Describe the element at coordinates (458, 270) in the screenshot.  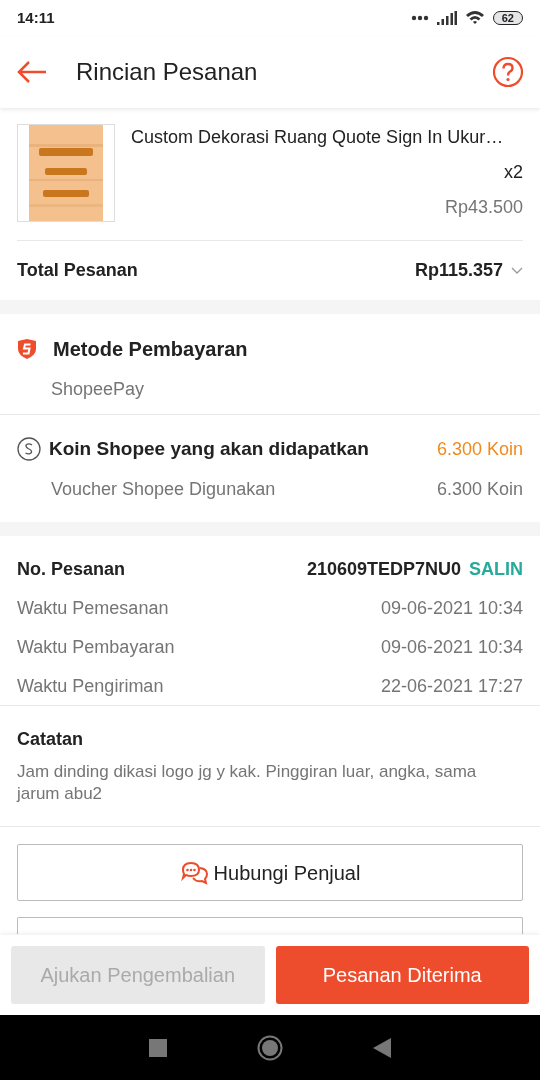
I see `total-value: Rp115.357` at that location.